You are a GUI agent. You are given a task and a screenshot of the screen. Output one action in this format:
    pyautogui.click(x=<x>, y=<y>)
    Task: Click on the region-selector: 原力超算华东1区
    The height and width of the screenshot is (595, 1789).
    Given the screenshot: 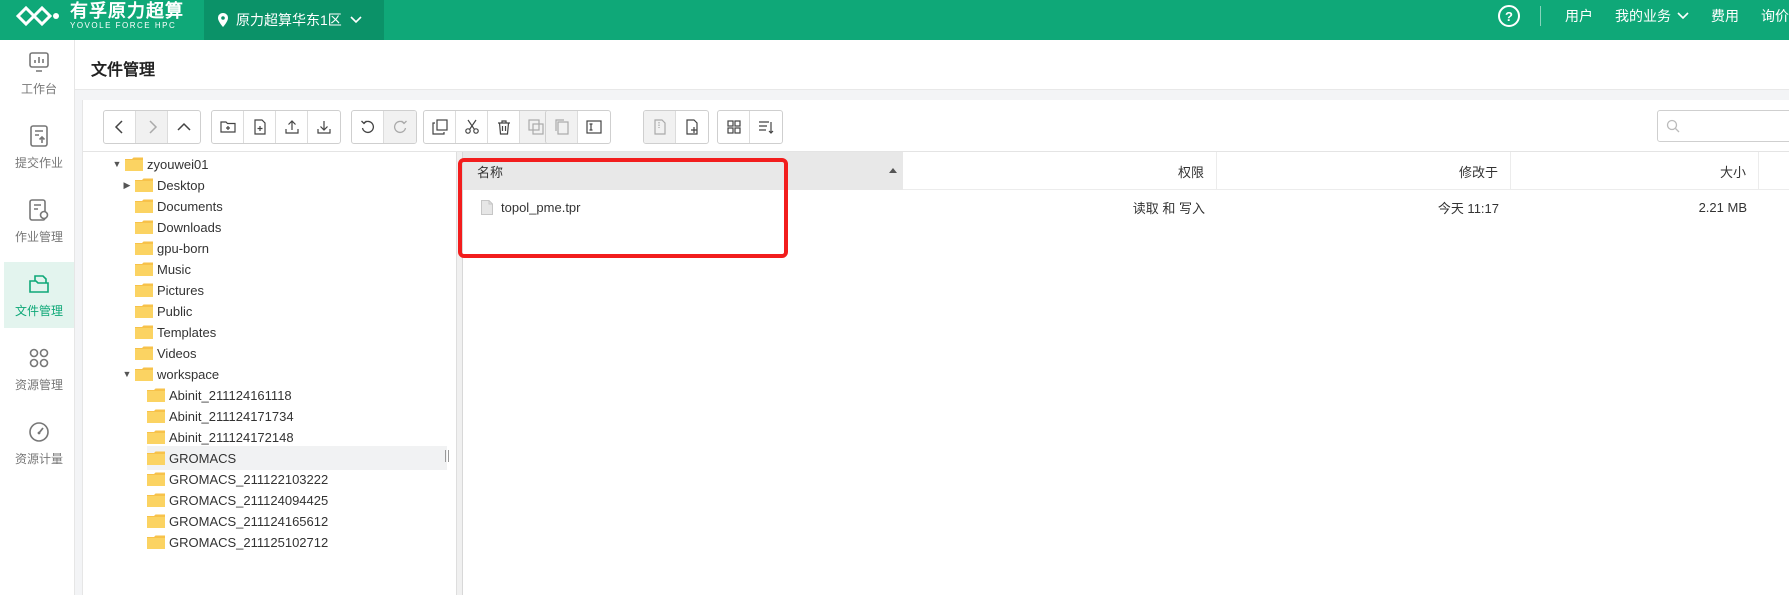 What is the action you would take?
    pyautogui.click(x=294, y=20)
    